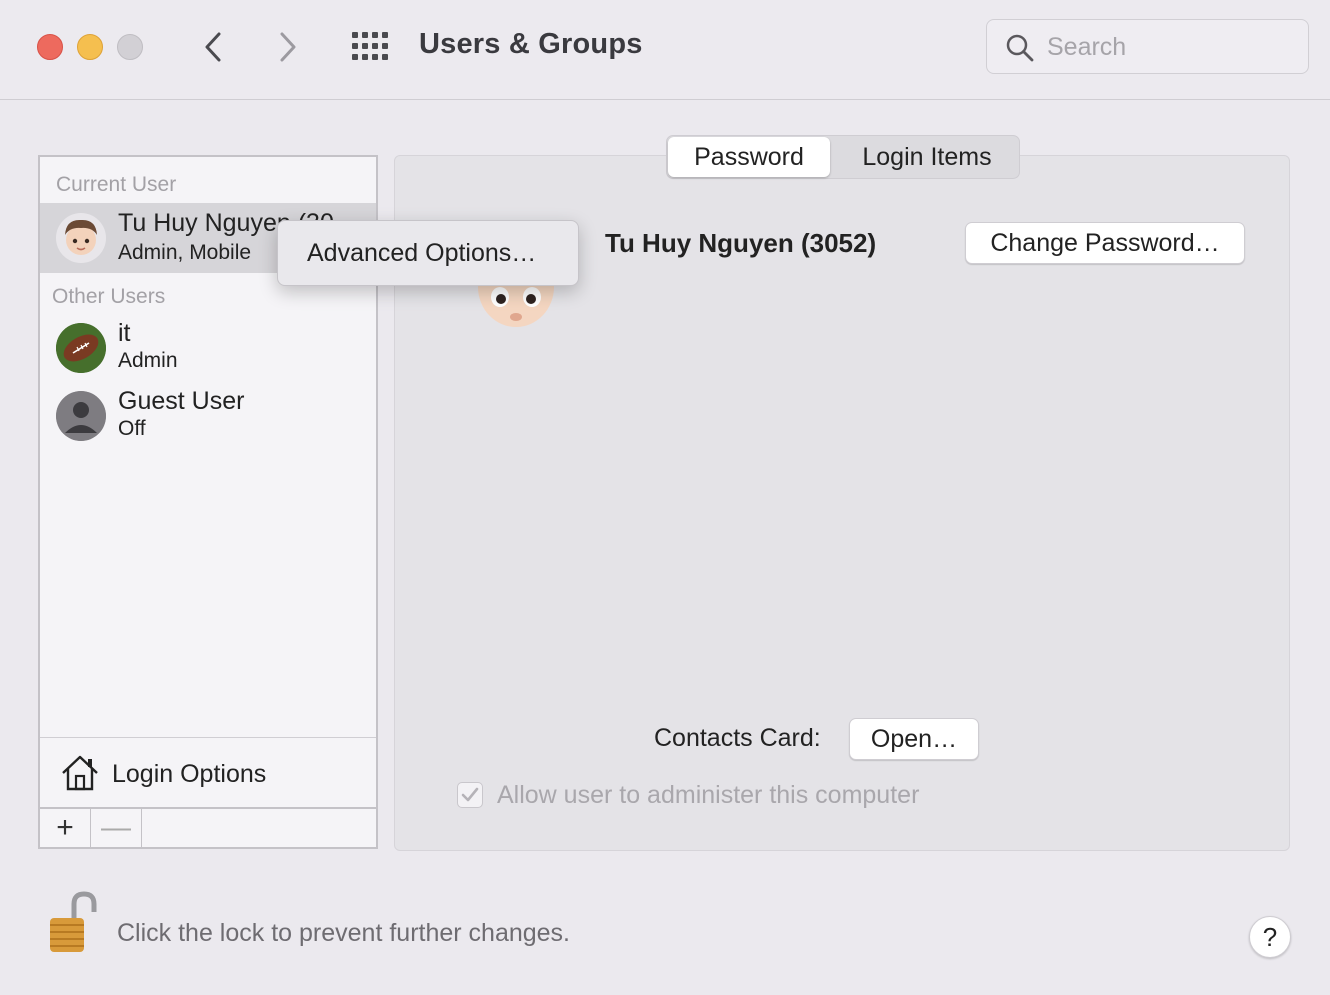 The image size is (1330, 995). Describe the element at coordinates (109, 296) in the screenshot. I see `other-users-section-label: Other Users` at that location.